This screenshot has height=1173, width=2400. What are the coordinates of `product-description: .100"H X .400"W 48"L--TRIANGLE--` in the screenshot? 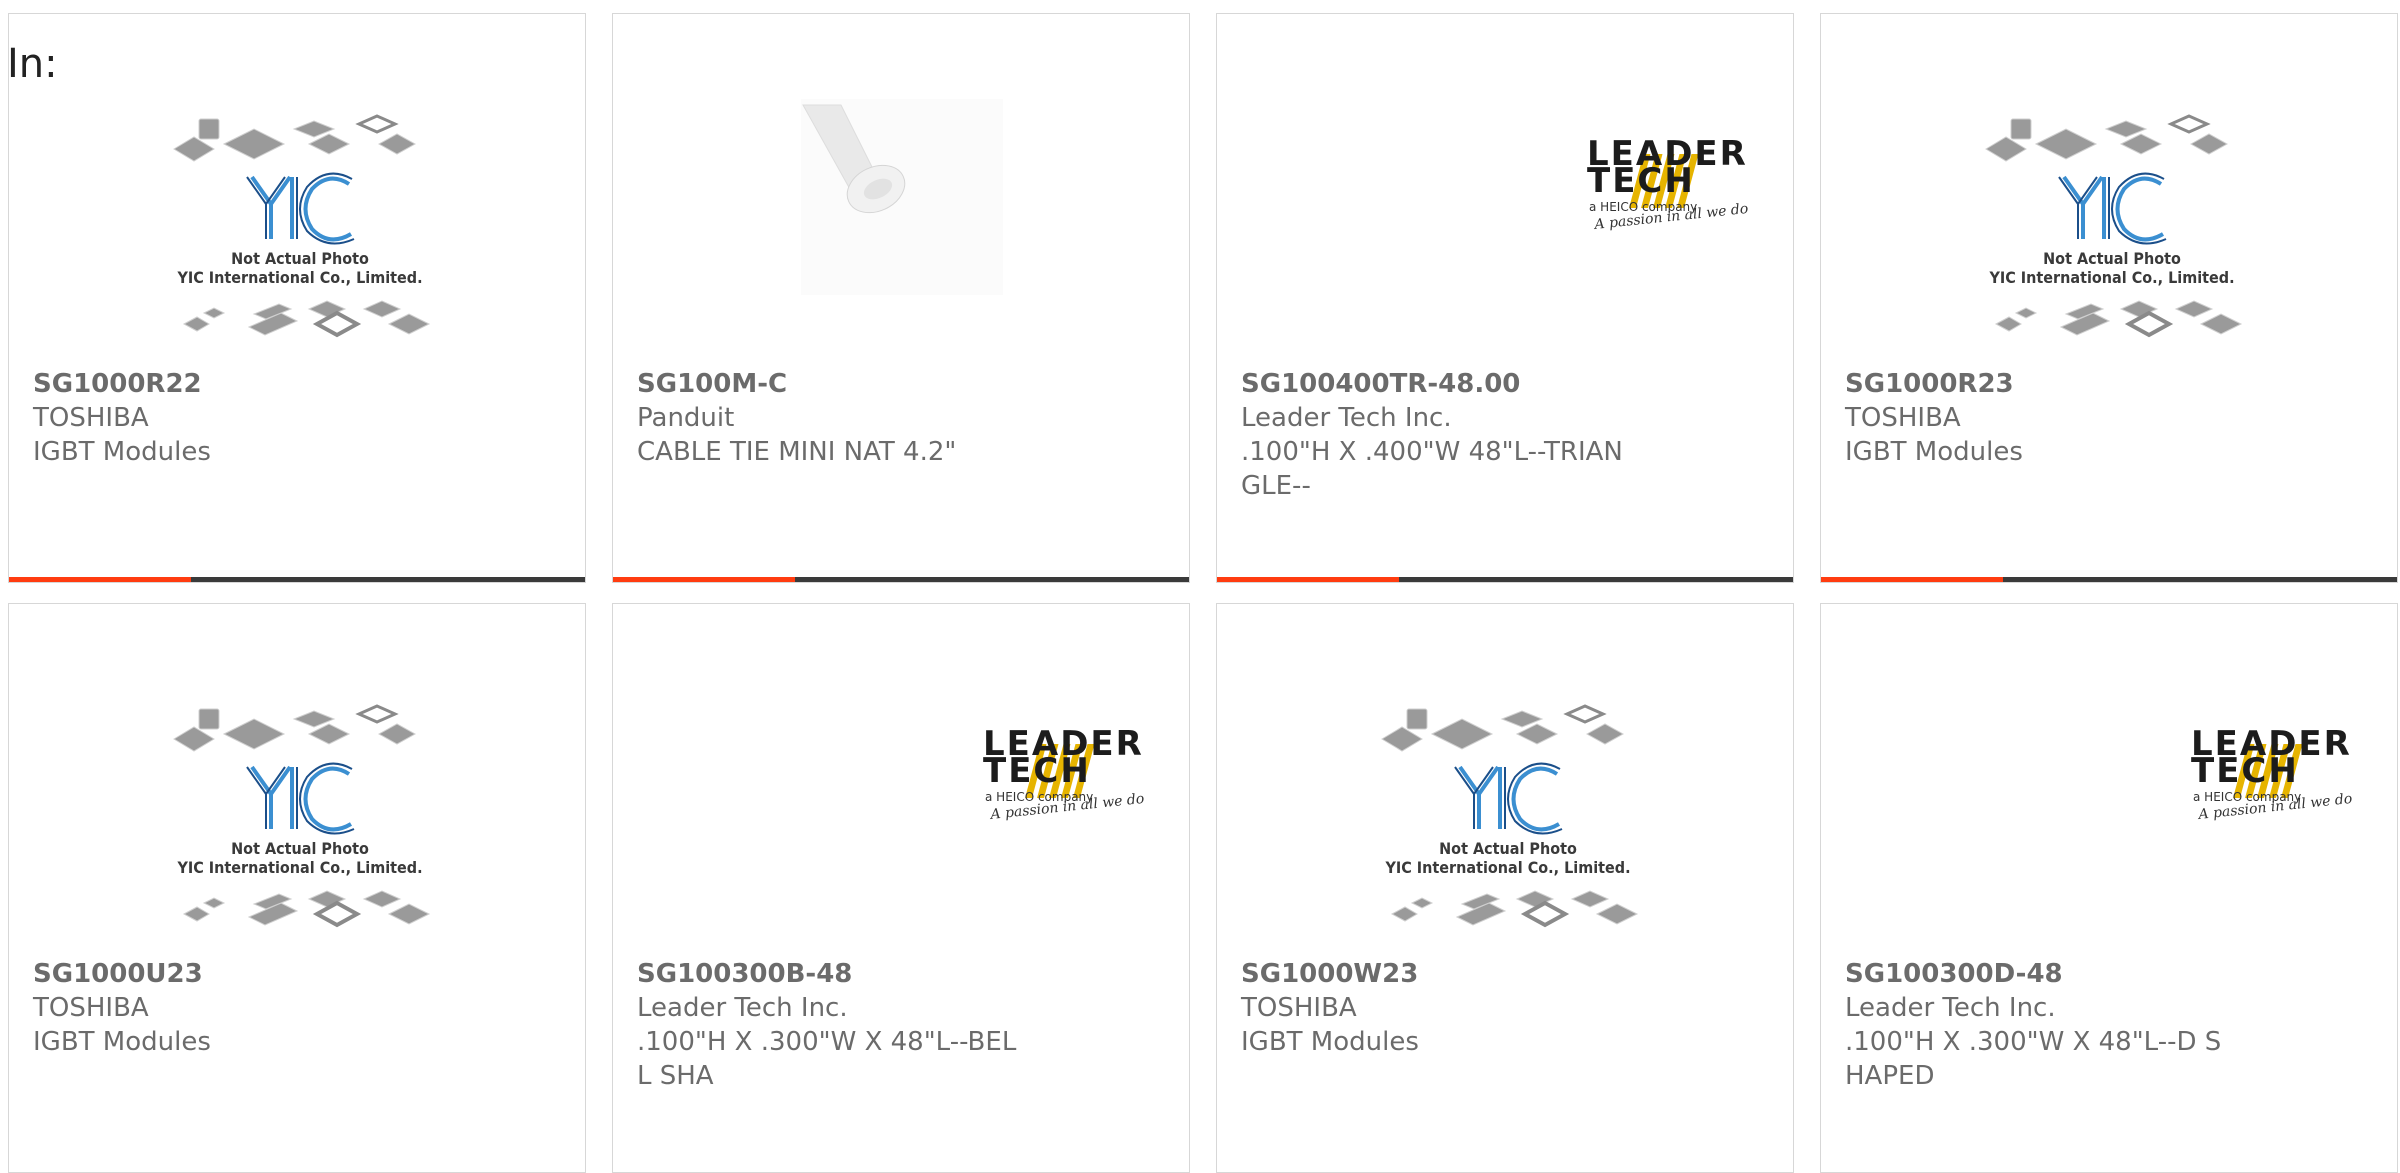 It's located at (1432, 469).